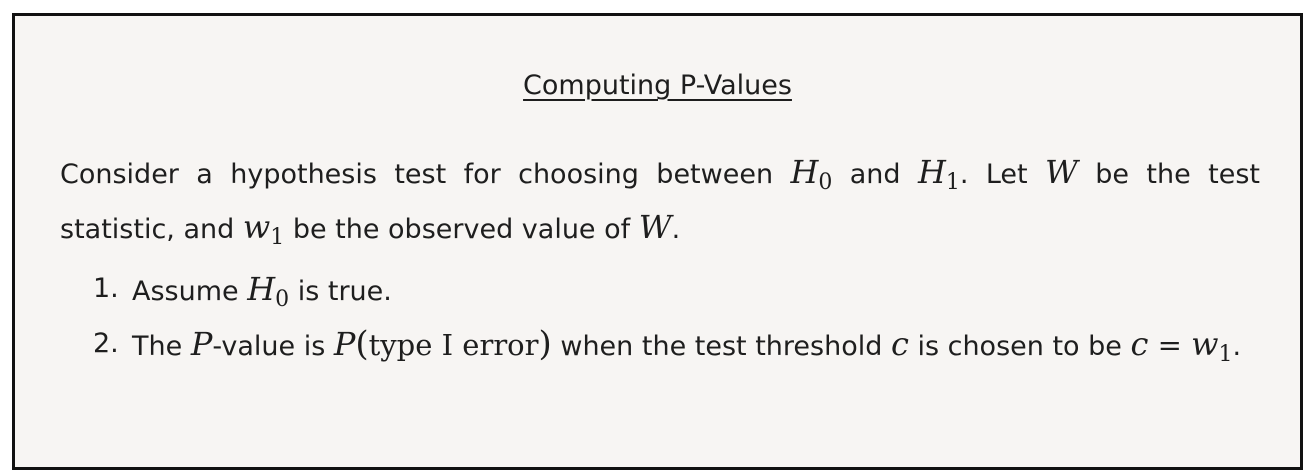 Image resolution: width=1315 pixels, height=473 pixels. What do you see at coordinates (1061, 172) in the screenshot?
I see `math-w-symbol: W` at bounding box center [1061, 172].